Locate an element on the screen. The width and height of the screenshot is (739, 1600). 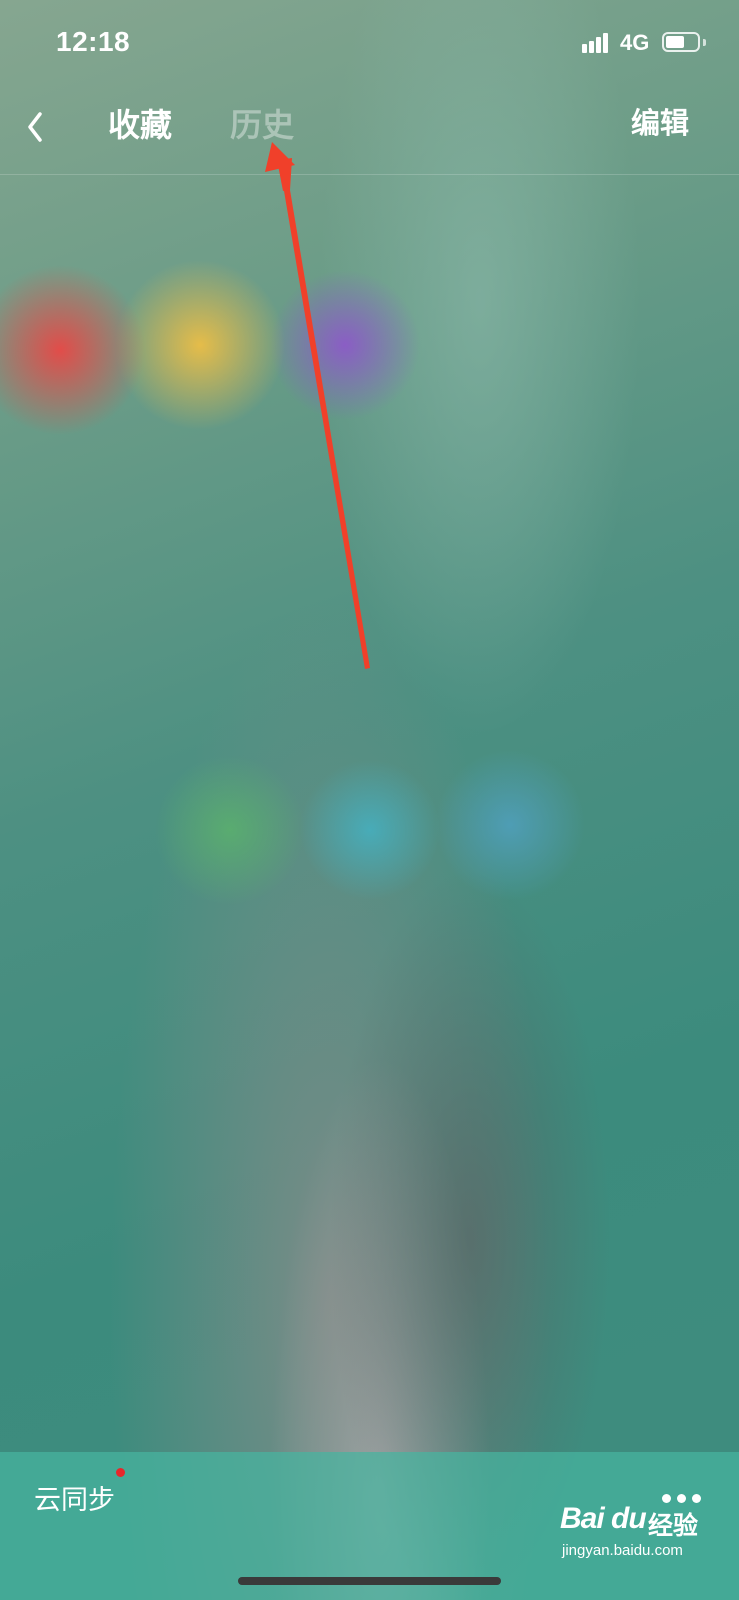
home-indicator is located at coordinates (369, 1581).